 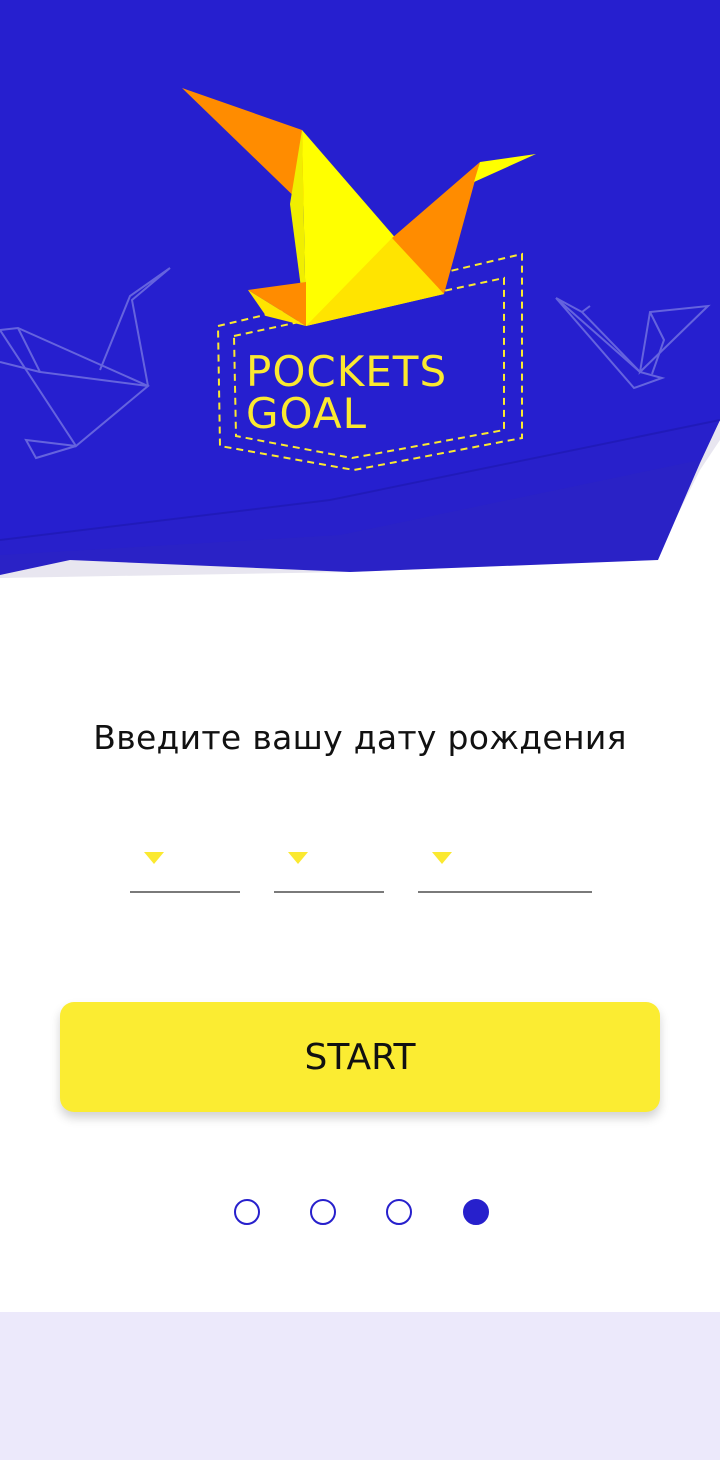 What do you see at coordinates (306, 413) in the screenshot?
I see `logo-text-line2: GOAL` at bounding box center [306, 413].